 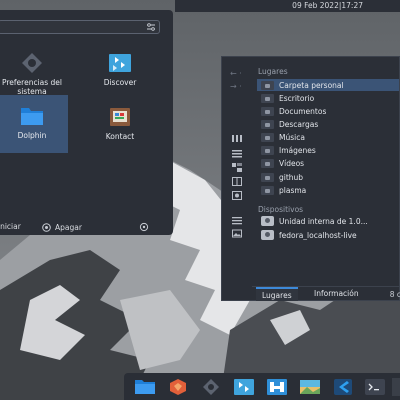 What do you see at coordinates (237, 153) in the screenshot?
I see `list-icon` at bounding box center [237, 153].